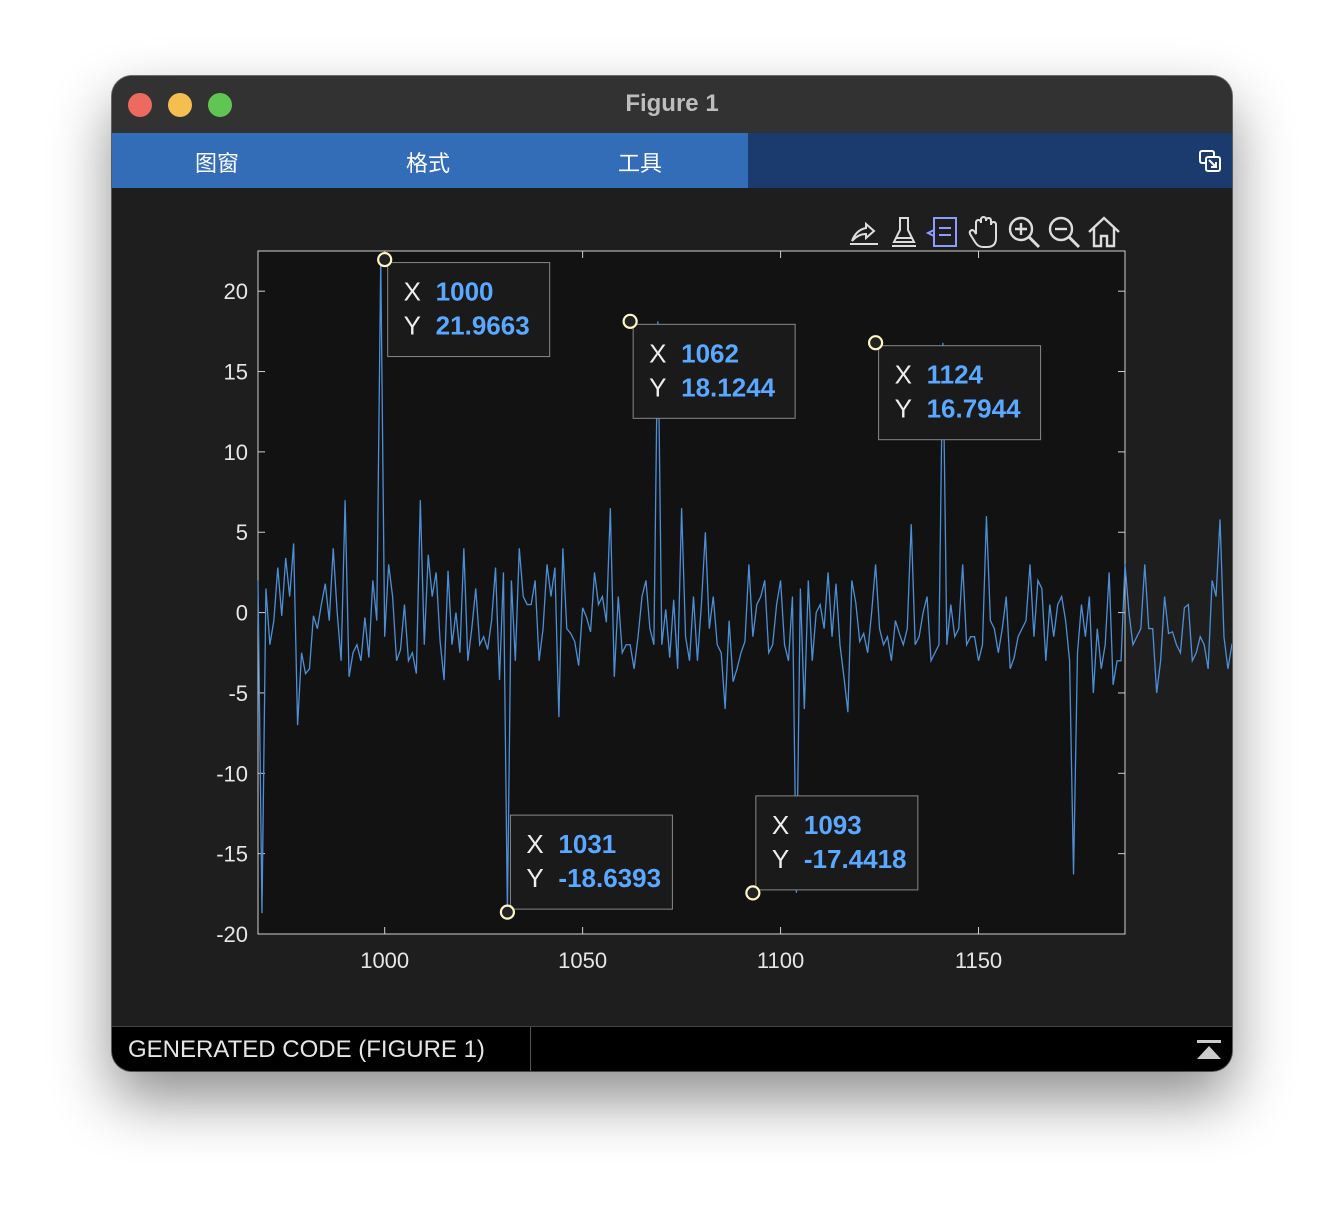 The height and width of the screenshot is (1220, 1344). I want to click on y-tick-label: -20, so click(232, 934).